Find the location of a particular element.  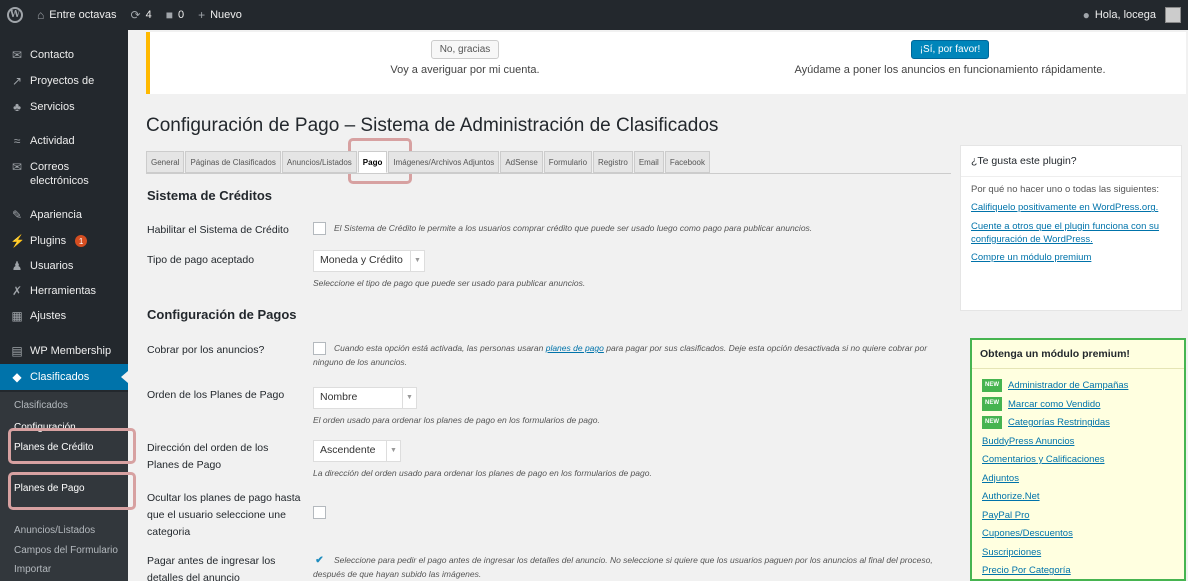

submenu-anuncios: Anuncios/Listados is located at coordinates (64, 530).